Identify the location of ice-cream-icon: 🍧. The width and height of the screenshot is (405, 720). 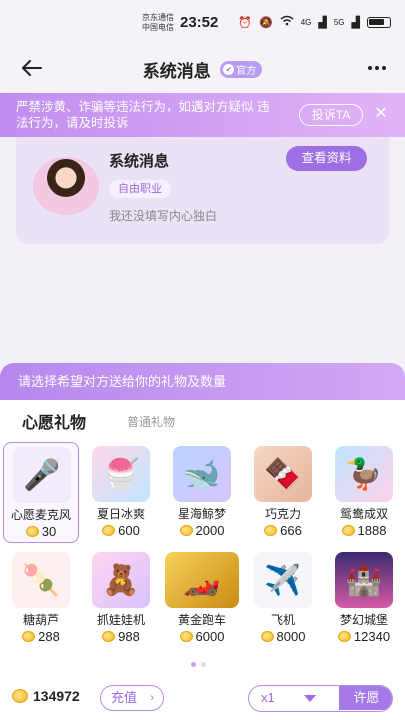
(121, 474).